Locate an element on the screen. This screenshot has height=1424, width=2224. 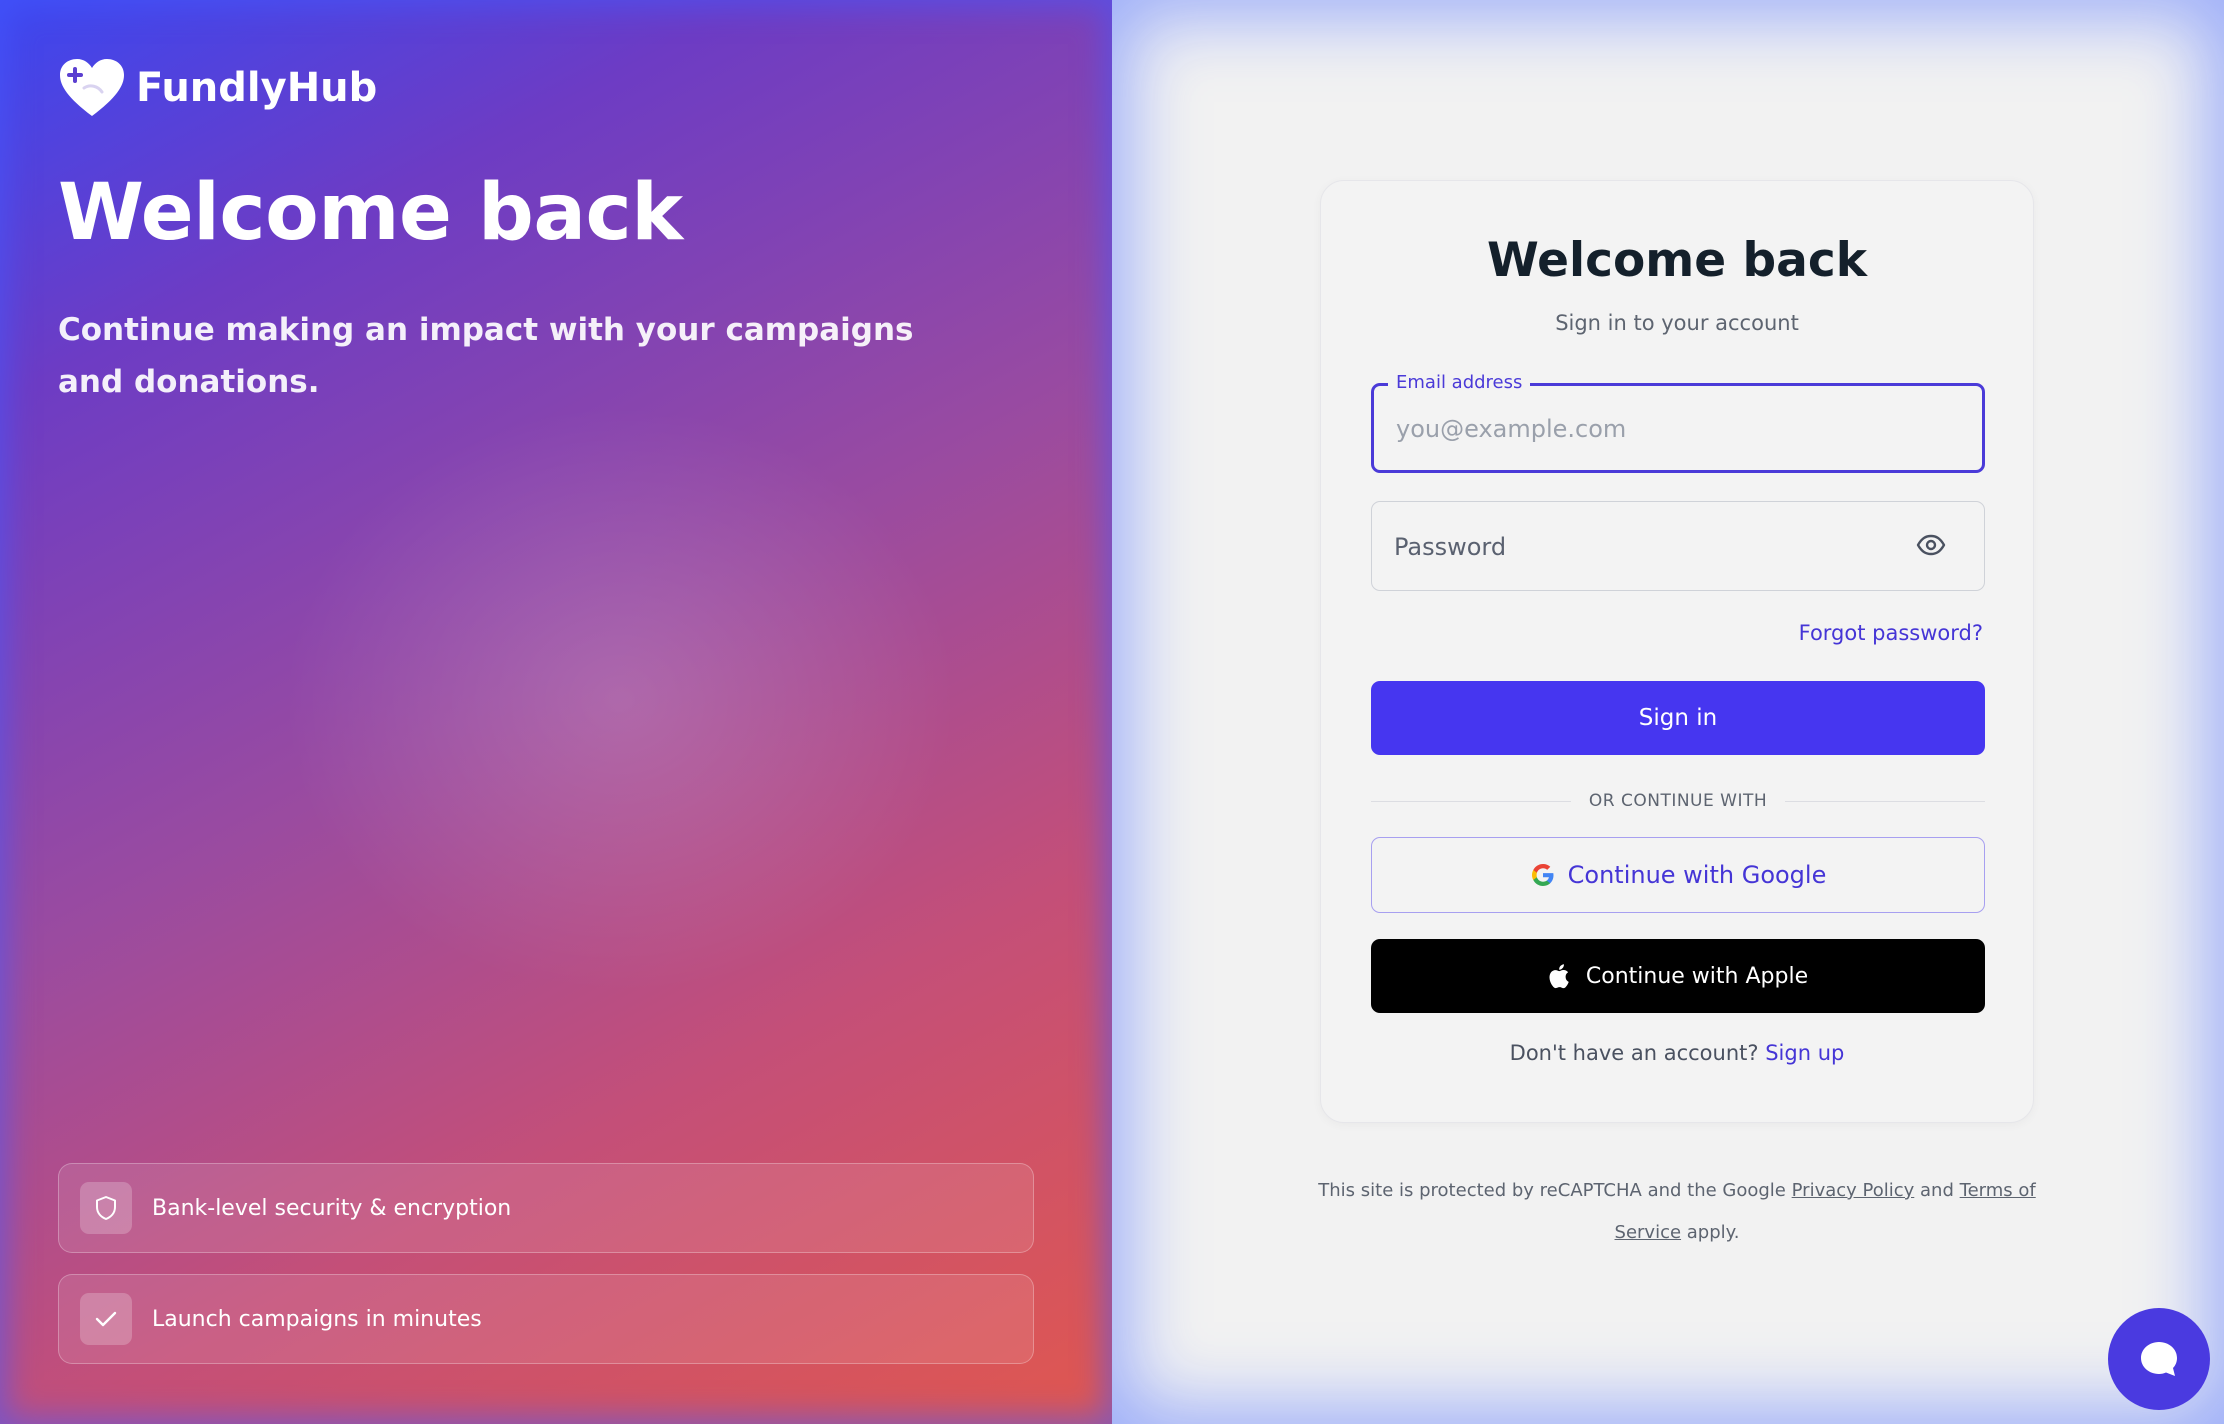
eye-icon is located at coordinates (1931, 545).